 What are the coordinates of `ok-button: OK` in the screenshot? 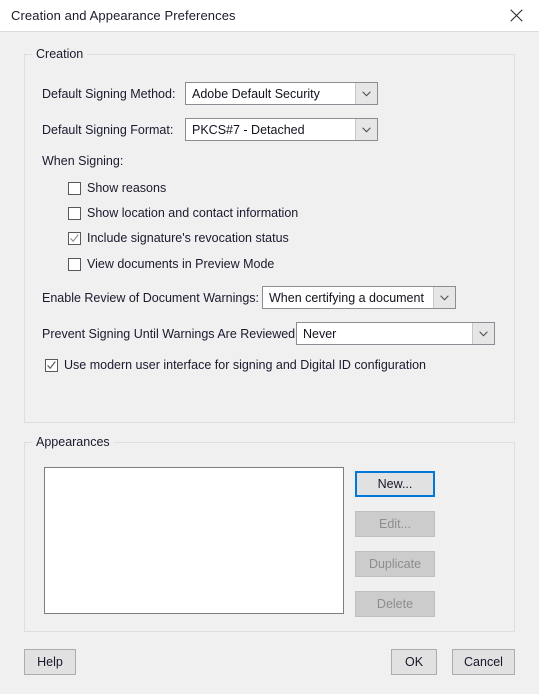 It's located at (414, 662).